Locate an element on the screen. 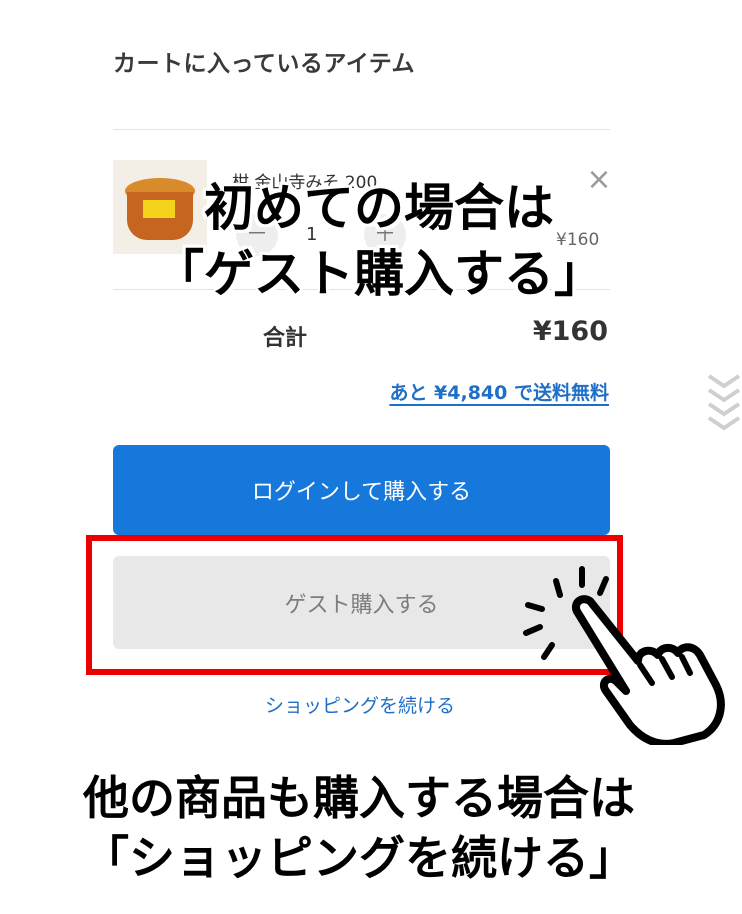 The height and width of the screenshot is (914, 742). total-label: 合計 is located at coordinates (285, 338).